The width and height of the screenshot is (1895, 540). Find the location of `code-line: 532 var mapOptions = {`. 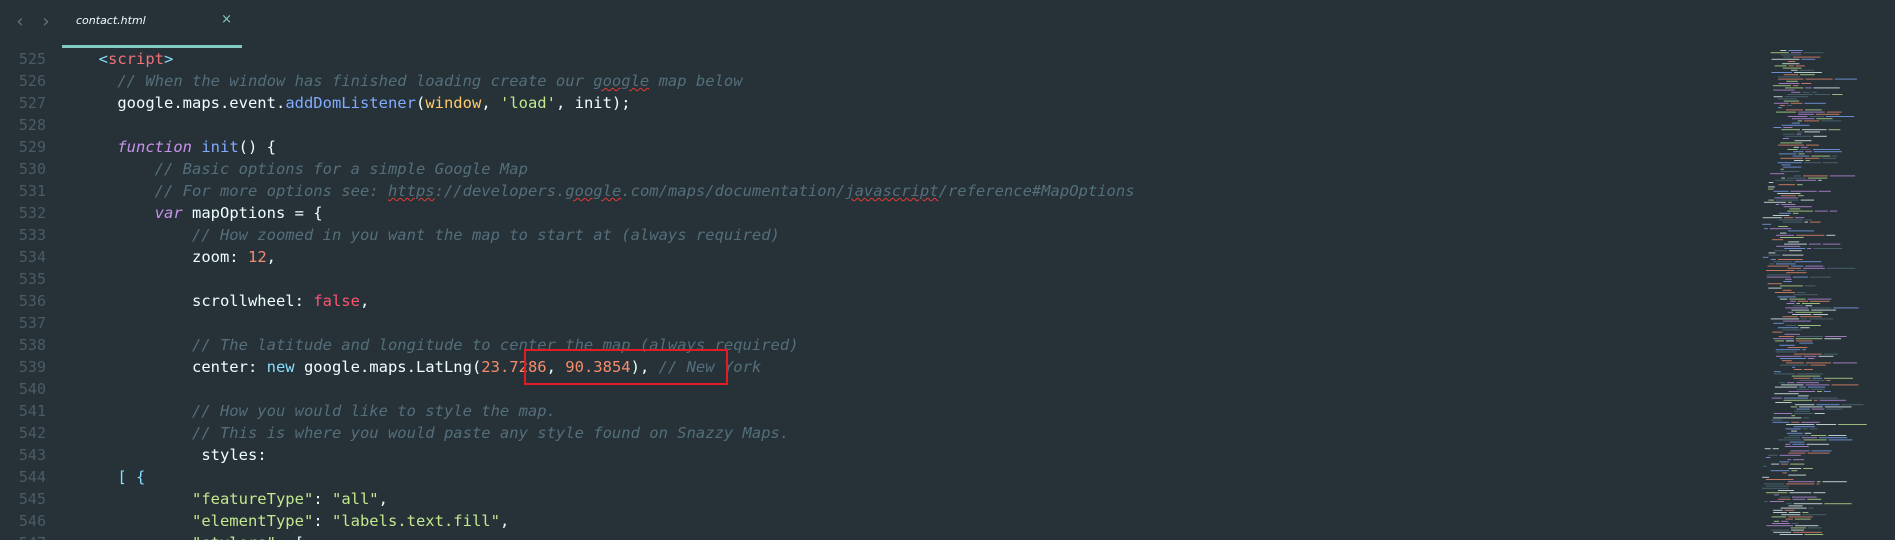

code-line: 532 var mapOptions = { is located at coordinates (880, 213).